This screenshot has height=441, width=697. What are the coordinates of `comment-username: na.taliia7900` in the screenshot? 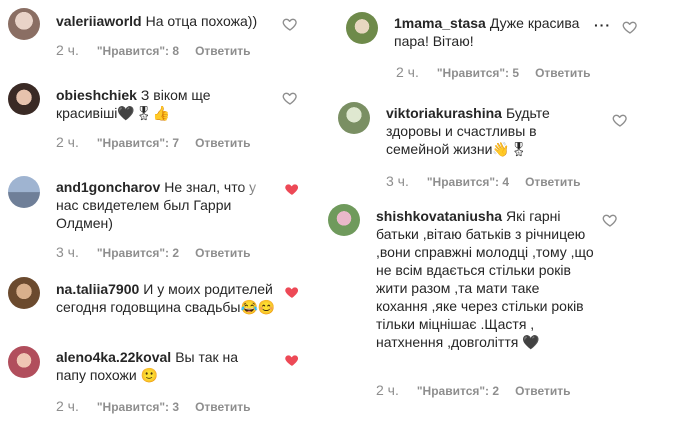 It's located at (97, 289).